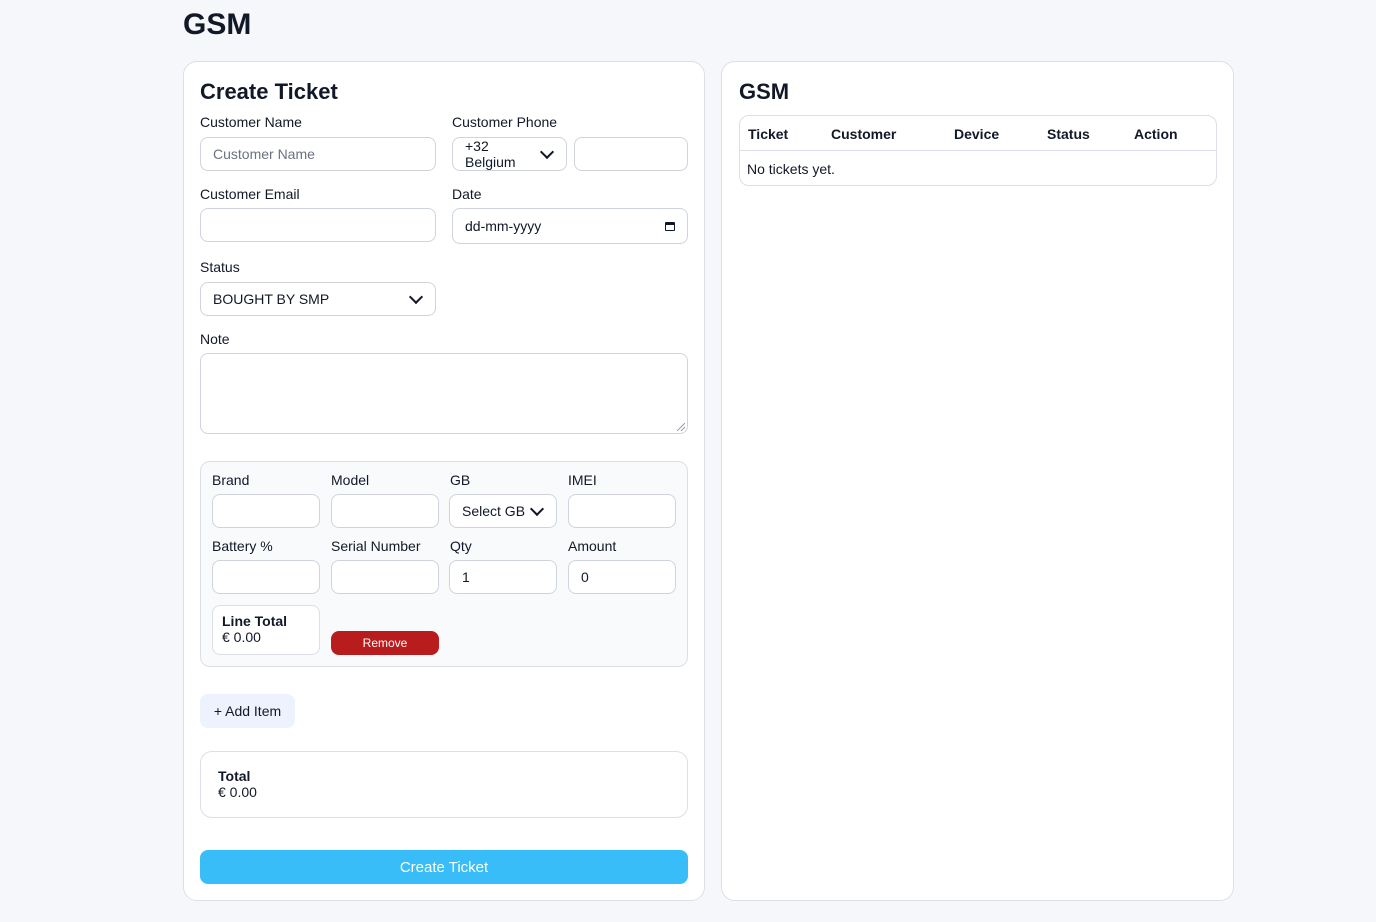 This screenshot has height=922, width=1376. I want to click on column-header-action: Action, so click(1156, 134).